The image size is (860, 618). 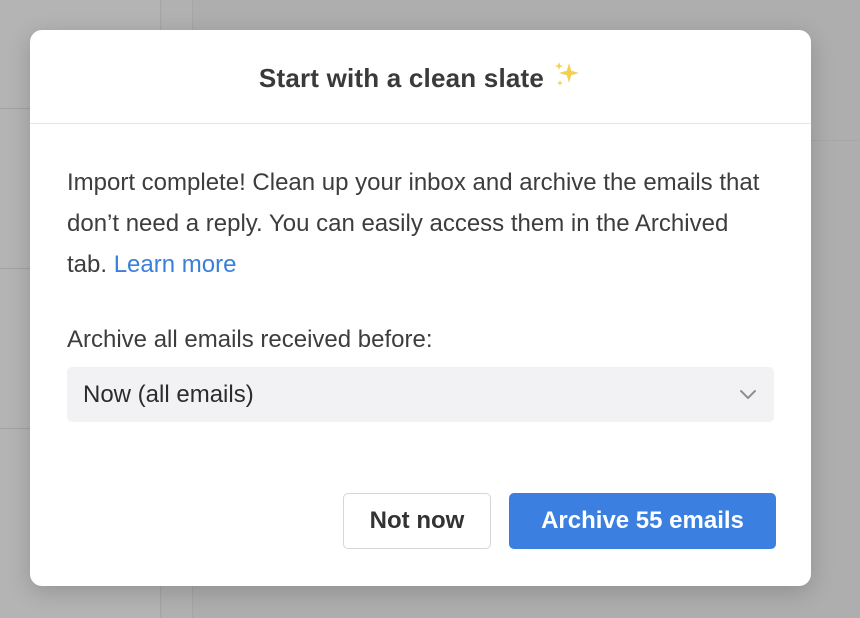 I want to click on learn-more-link: Learn more, so click(x=175, y=264).